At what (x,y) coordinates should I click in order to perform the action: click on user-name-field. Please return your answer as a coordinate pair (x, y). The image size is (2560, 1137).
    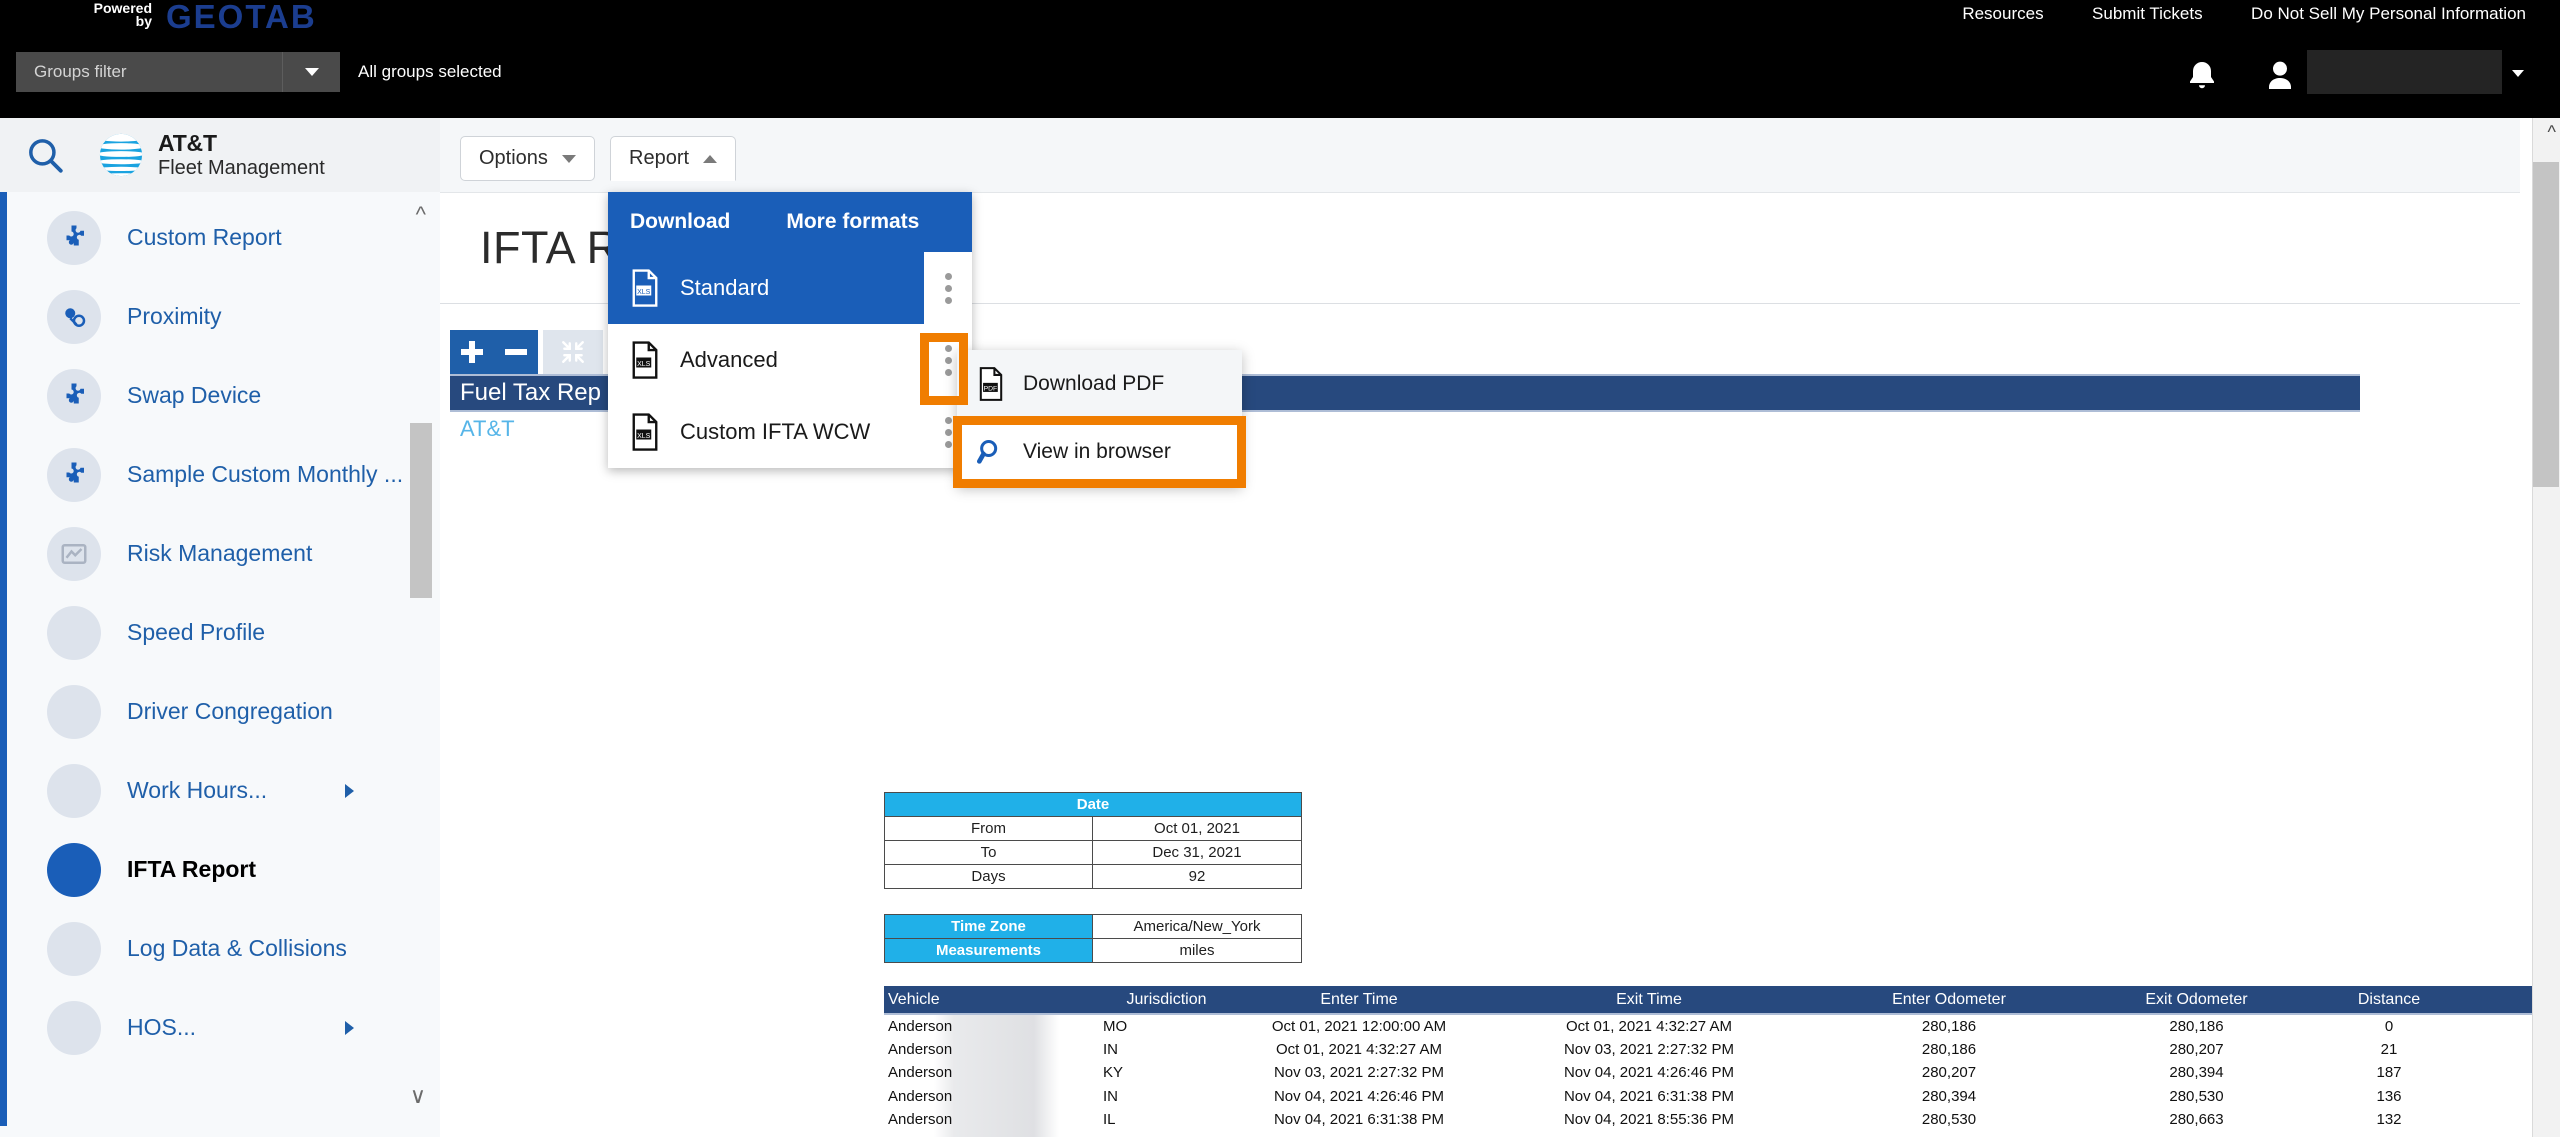
    Looking at the image, I should click on (2404, 72).